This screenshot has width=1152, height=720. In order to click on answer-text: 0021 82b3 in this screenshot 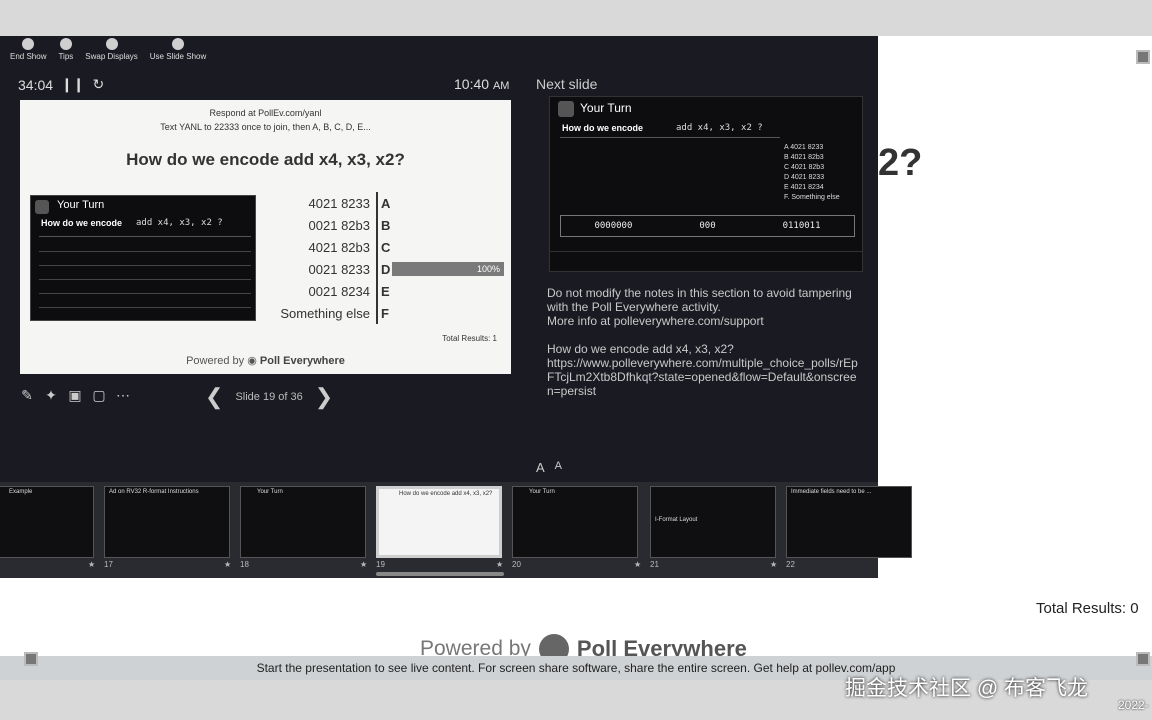, I will do `click(339, 225)`.